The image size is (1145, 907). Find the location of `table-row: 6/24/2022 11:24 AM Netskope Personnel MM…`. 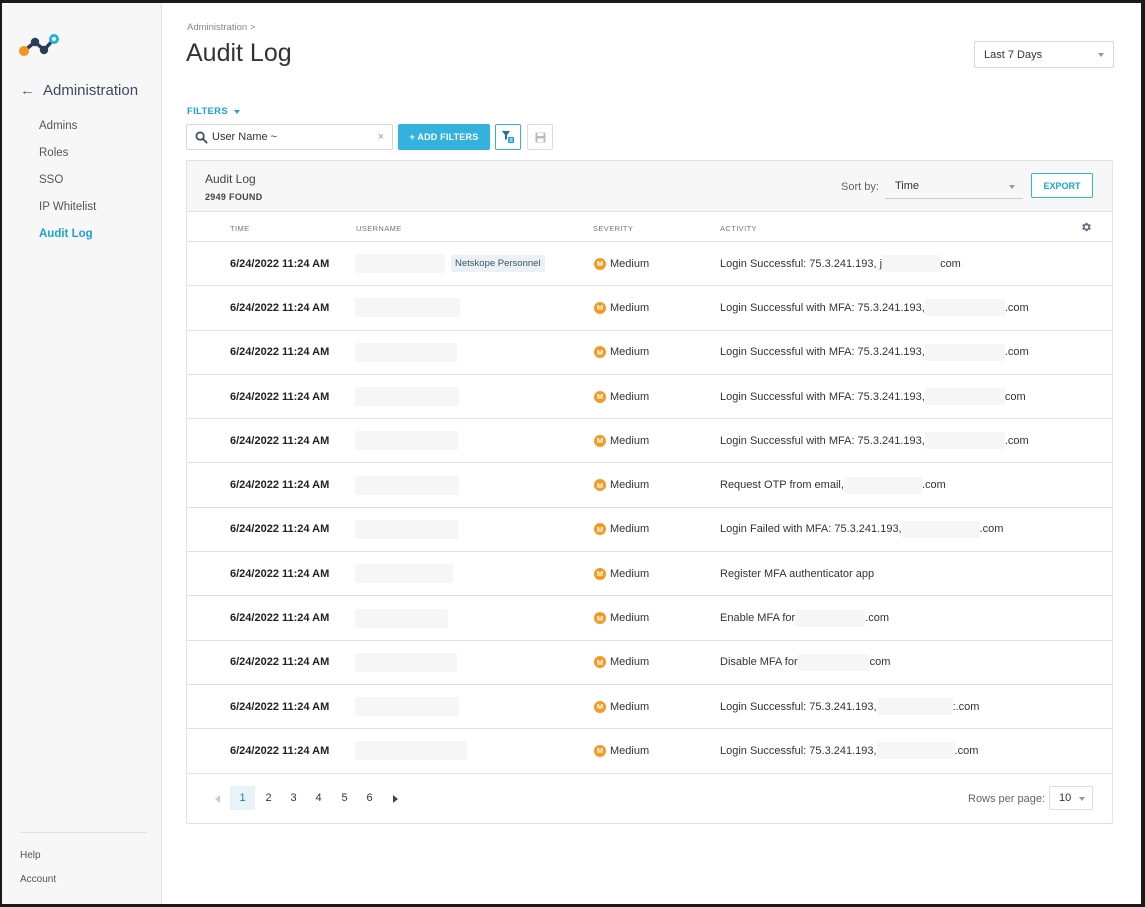

table-row: 6/24/2022 11:24 AM Netskope Personnel MM… is located at coordinates (649, 264).